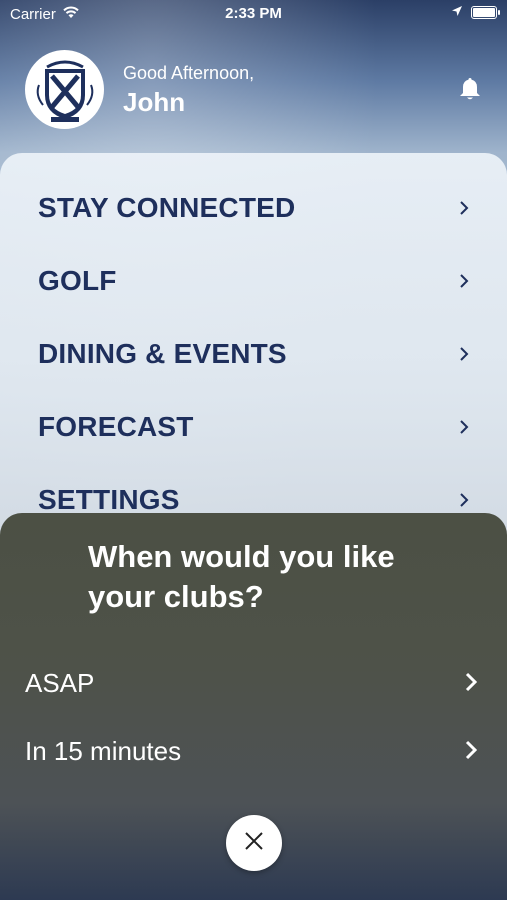 The image size is (507, 900). I want to click on menu-item-golf: GOLF, so click(253, 281).